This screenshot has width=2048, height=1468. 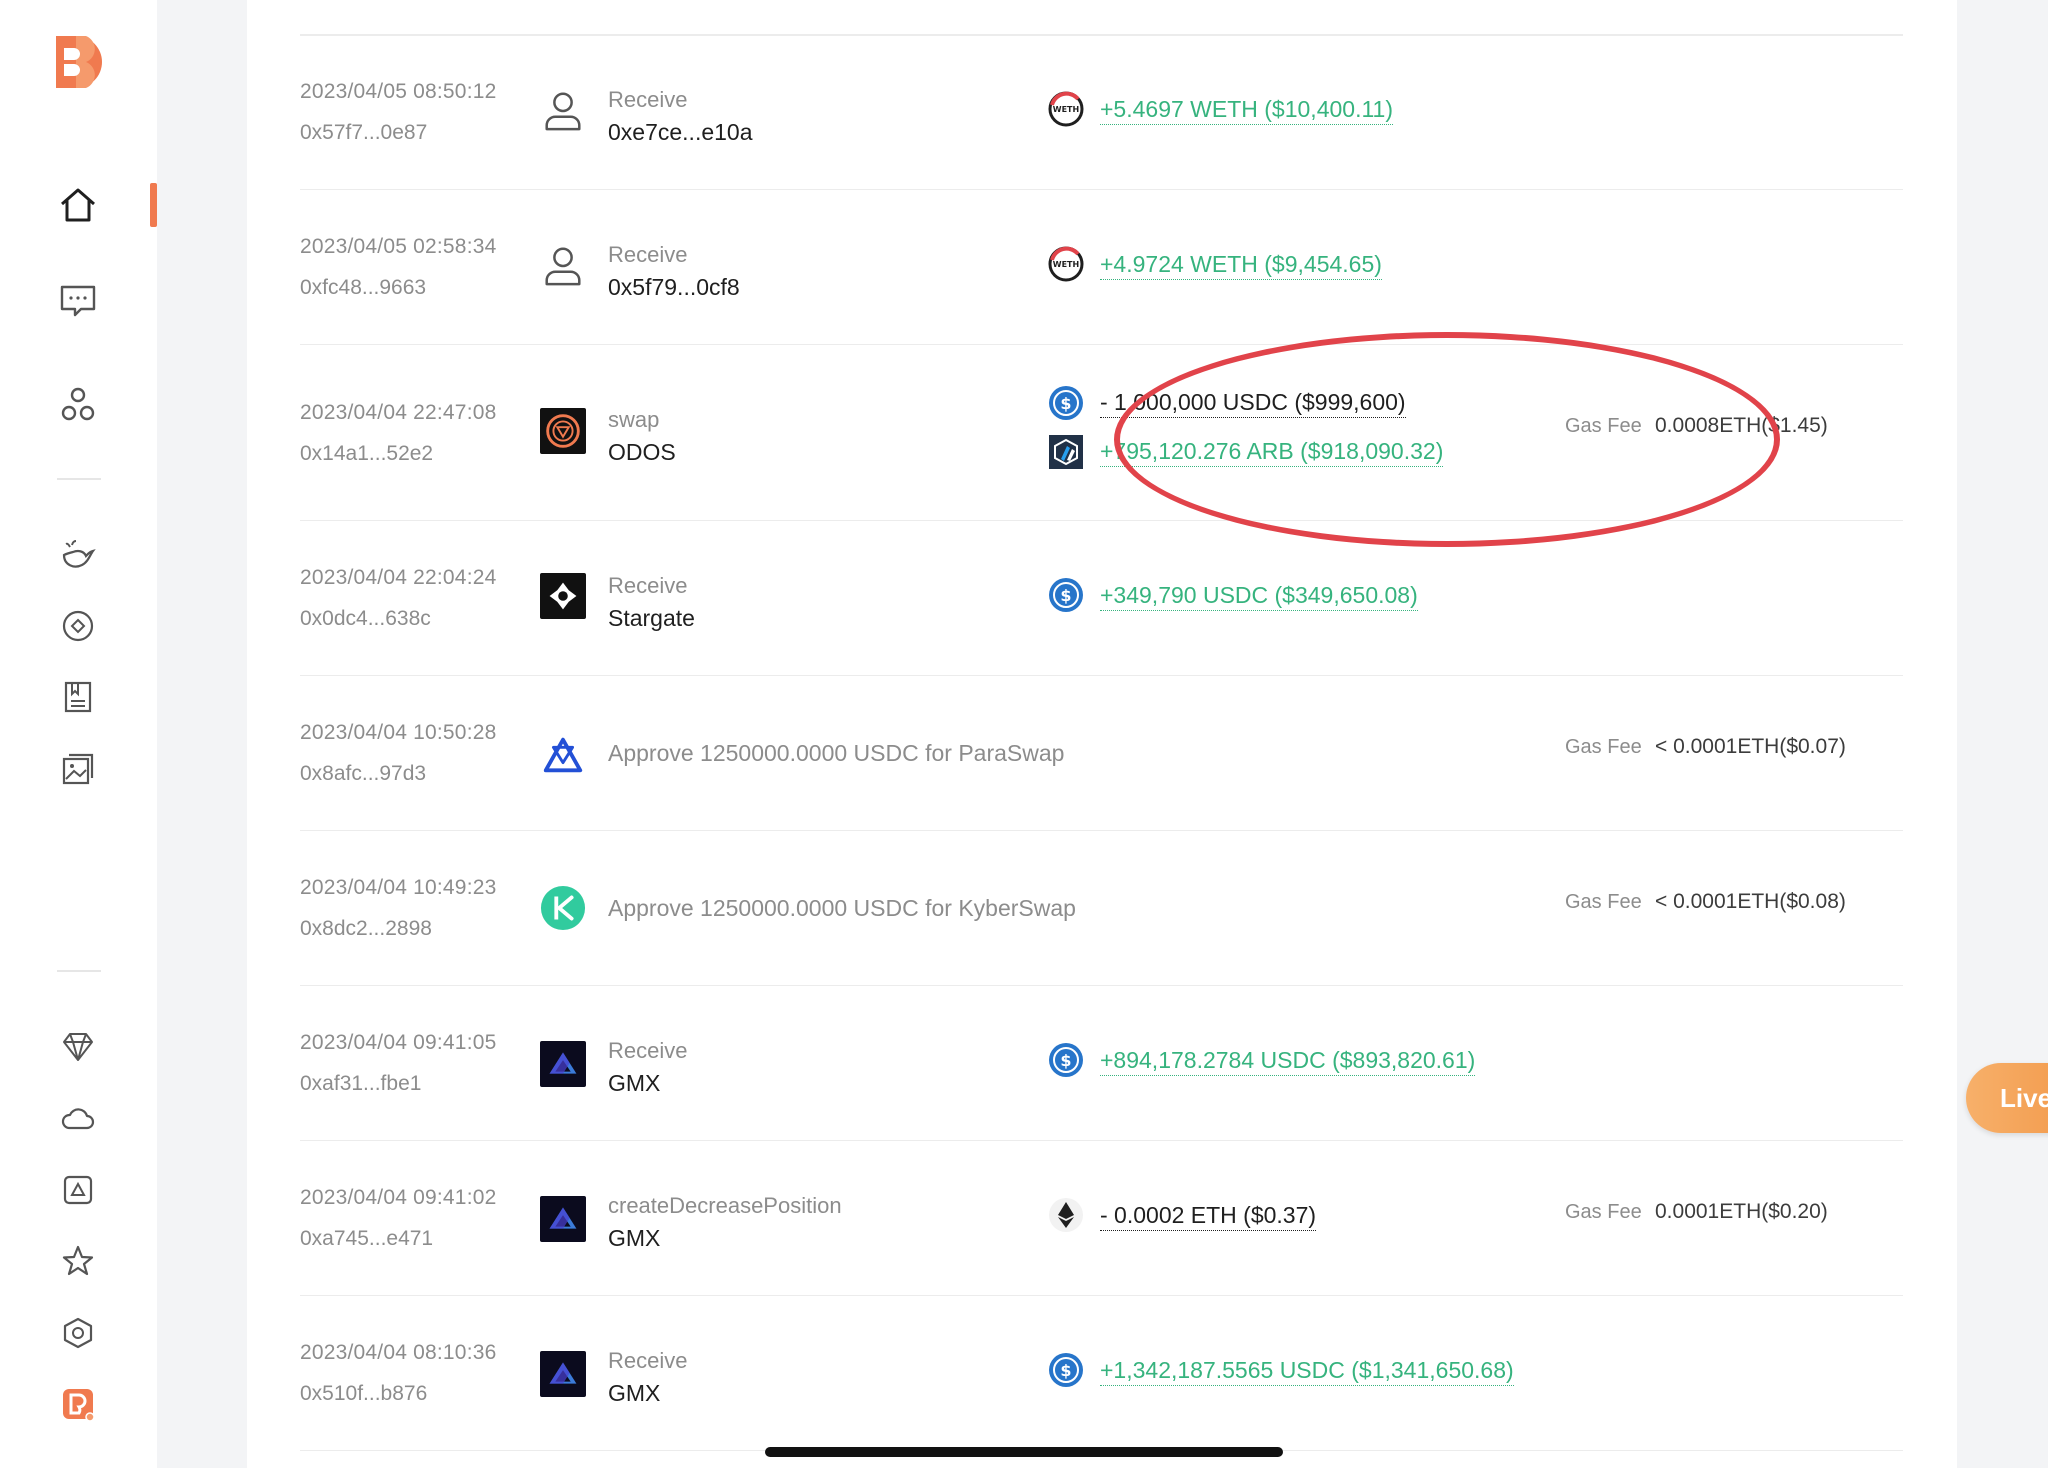 What do you see at coordinates (78, 1190) in the screenshot?
I see `box-icon` at bounding box center [78, 1190].